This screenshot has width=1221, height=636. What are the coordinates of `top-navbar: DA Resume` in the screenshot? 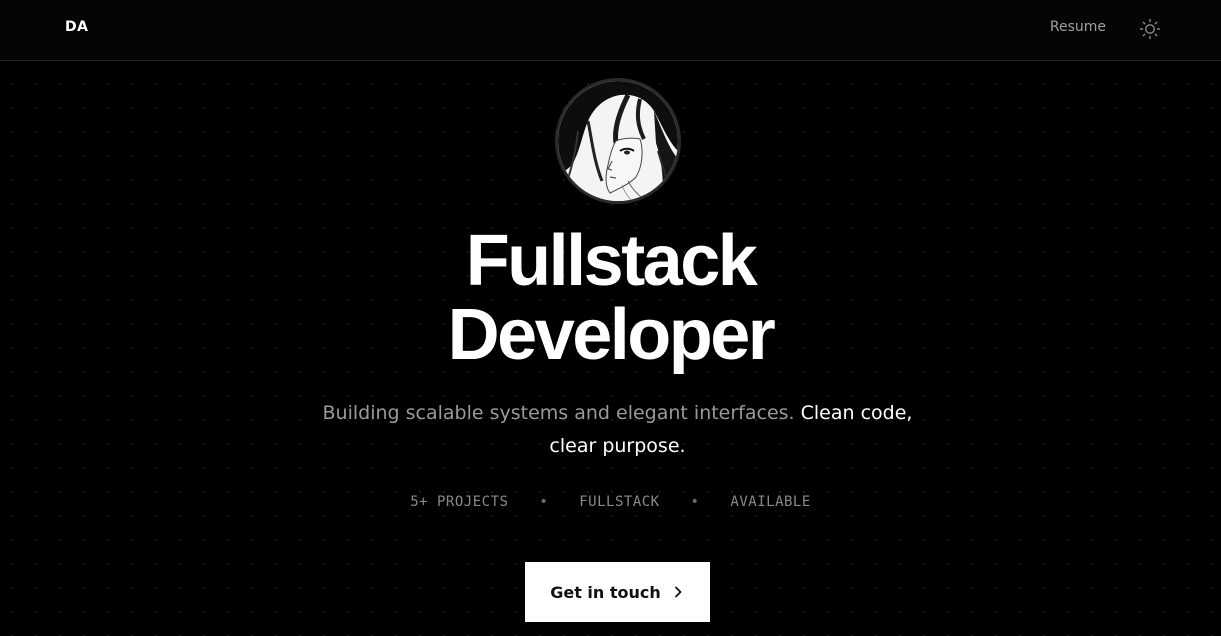 It's located at (610, 30).